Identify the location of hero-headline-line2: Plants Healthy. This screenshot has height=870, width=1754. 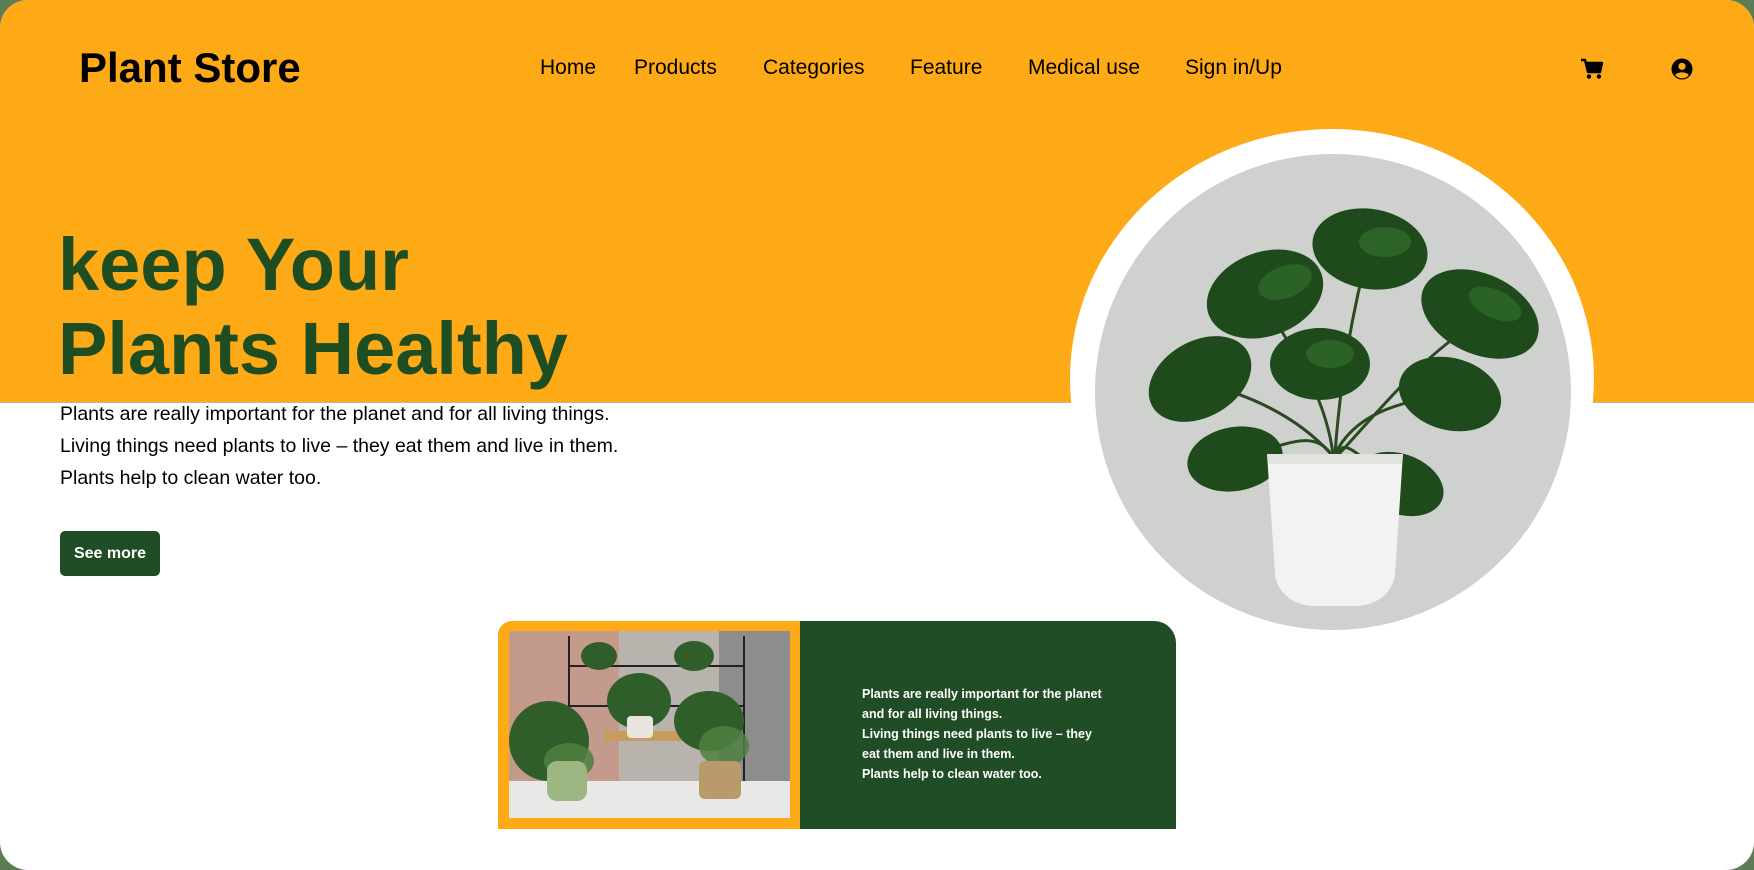
(313, 348).